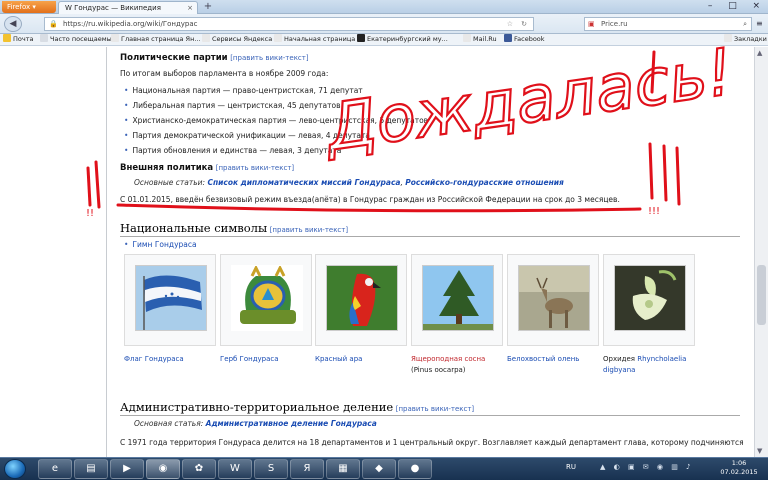 The width and height of the screenshot is (768, 480). I want to click on scroll-up-icon: ▲, so click(759, 53).